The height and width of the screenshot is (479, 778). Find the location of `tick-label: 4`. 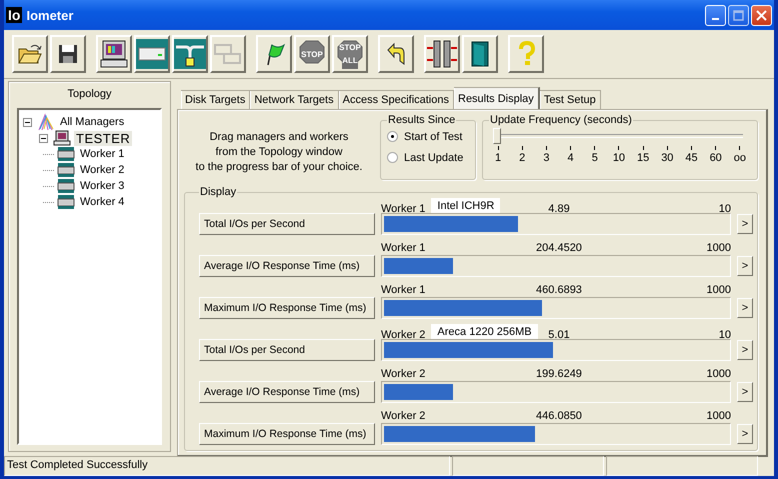

tick-label: 4 is located at coordinates (571, 158).